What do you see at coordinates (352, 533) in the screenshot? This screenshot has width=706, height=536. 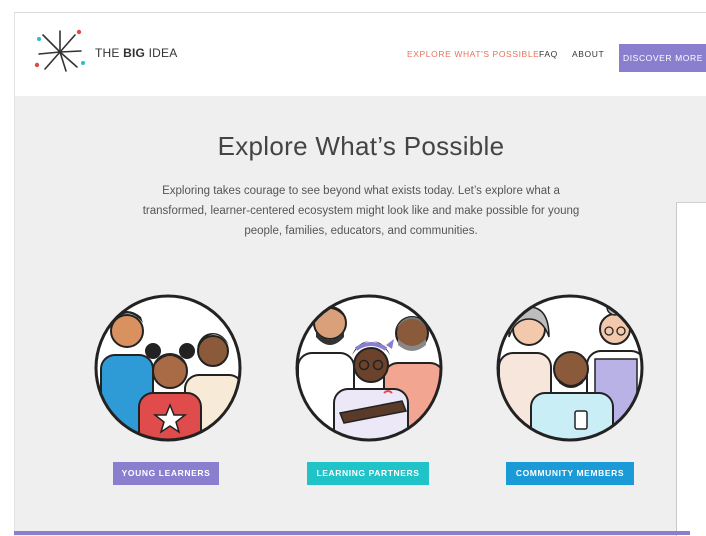 I see `accent-bar` at bounding box center [352, 533].